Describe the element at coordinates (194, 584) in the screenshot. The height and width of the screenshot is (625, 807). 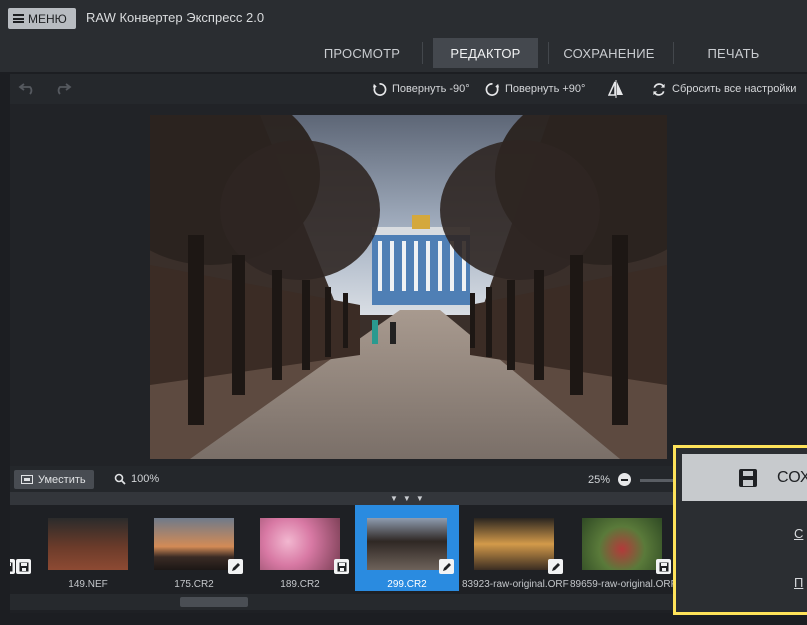
I see `thumbnail-caption: 175.CR2` at that location.